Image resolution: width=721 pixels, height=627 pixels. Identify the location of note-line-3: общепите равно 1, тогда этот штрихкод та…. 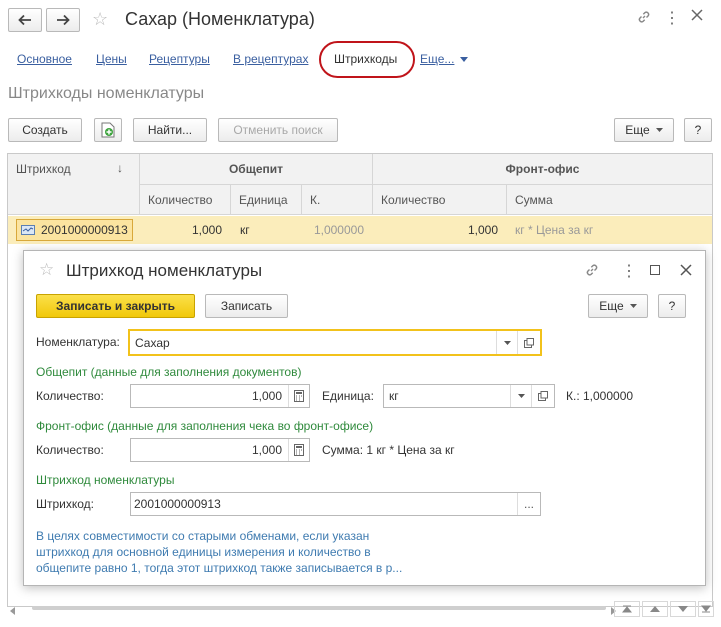
(219, 568).